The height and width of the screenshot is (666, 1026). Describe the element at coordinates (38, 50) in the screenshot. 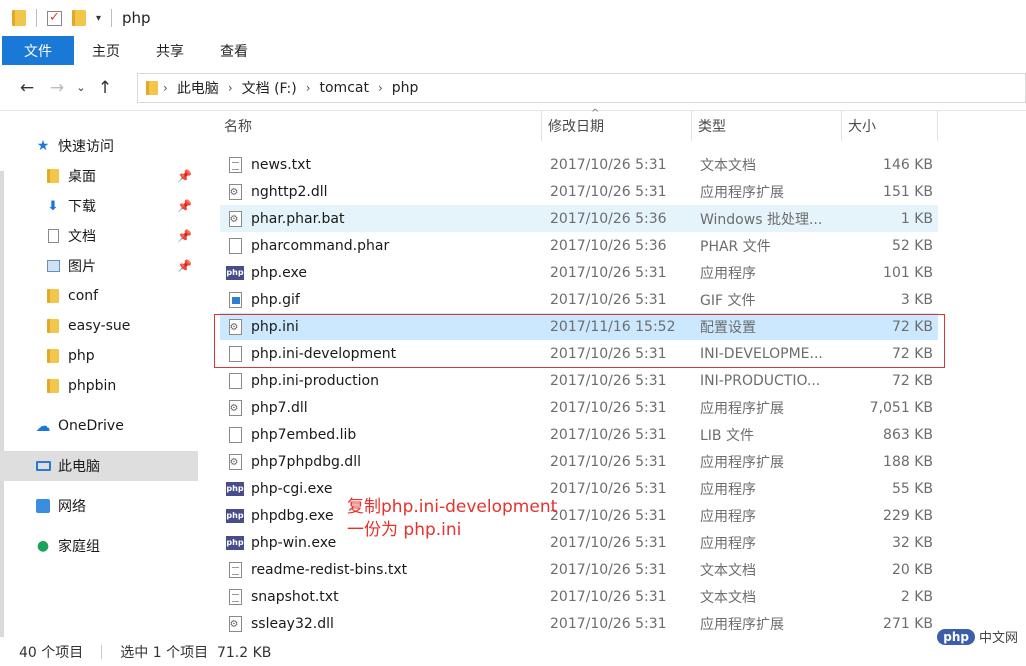

I see `tab-file: 文件` at that location.